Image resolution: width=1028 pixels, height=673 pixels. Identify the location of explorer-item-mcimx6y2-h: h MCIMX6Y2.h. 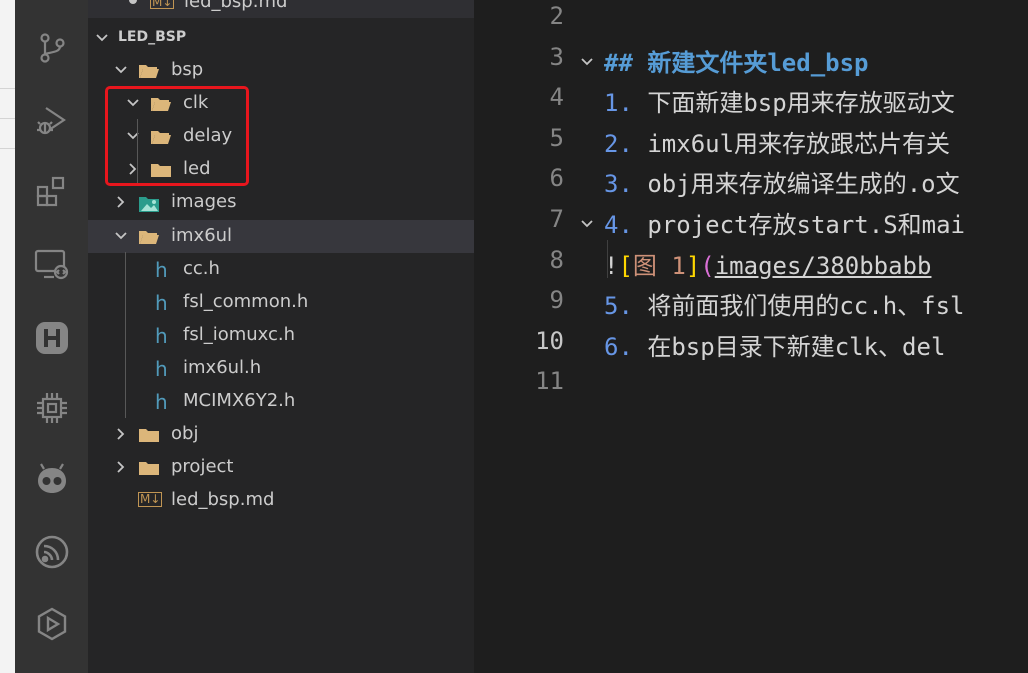
(281, 401).